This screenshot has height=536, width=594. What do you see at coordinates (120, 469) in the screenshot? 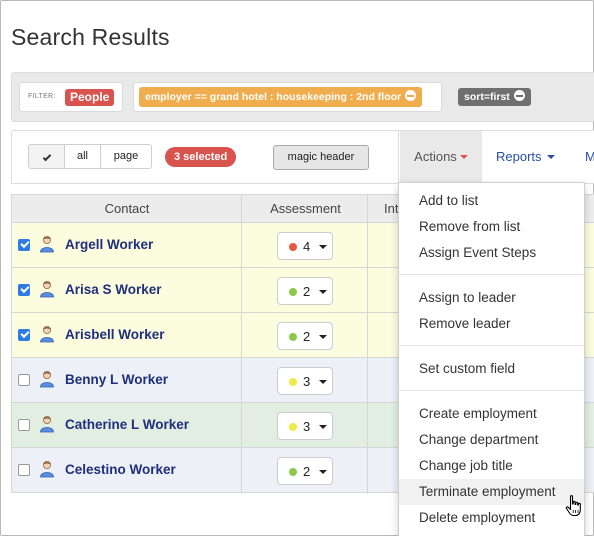
I see `contact-name-link: Celestino Worker` at bounding box center [120, 469].